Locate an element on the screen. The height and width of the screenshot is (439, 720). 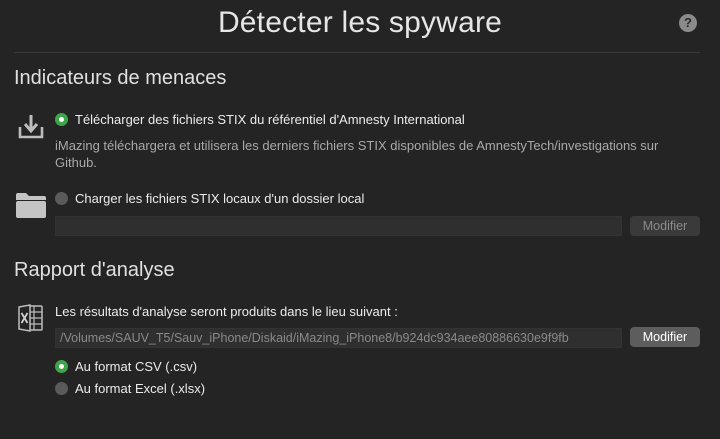
report-heading: Rapport d'analyse is located at coordinates (94, 270).